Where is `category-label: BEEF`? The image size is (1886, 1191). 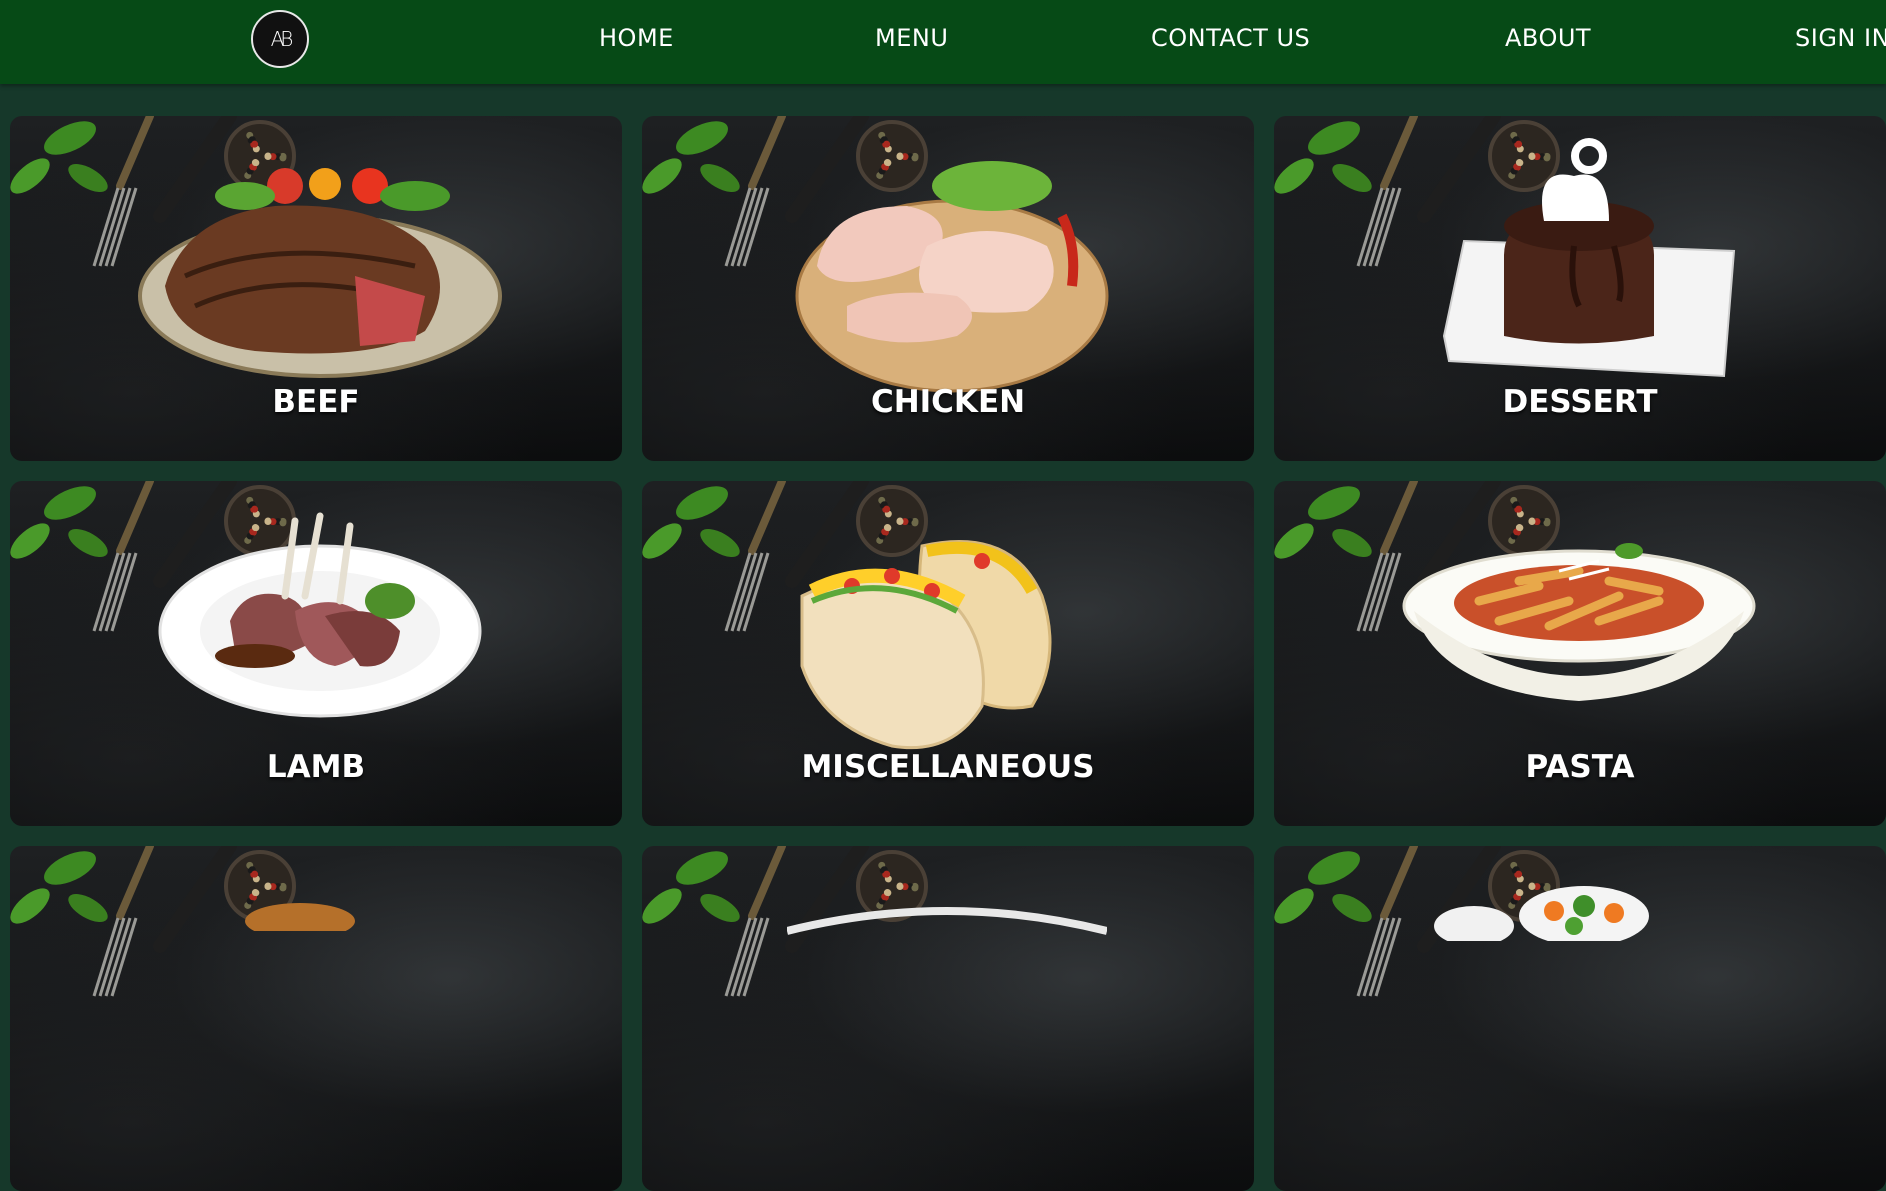 category-label: BEEF is located at coordinates (316, 402).